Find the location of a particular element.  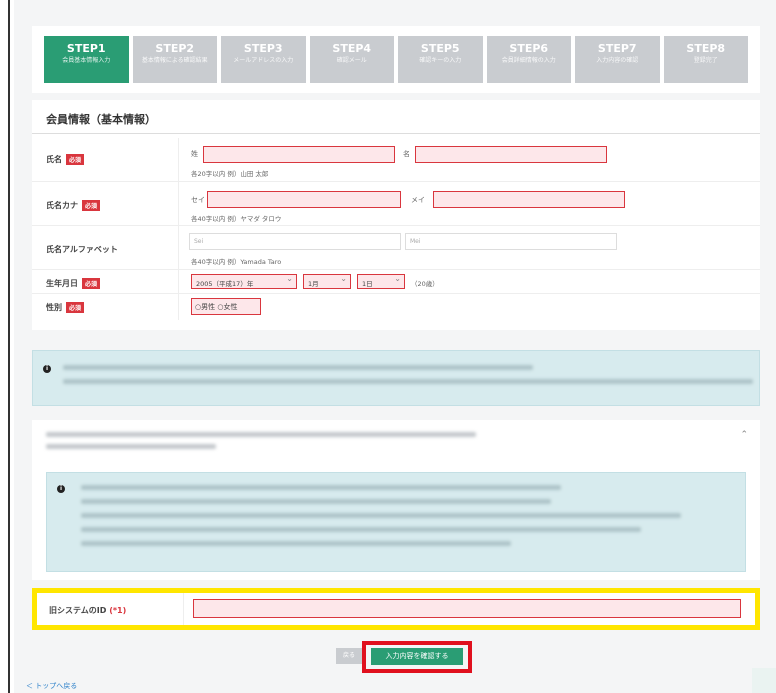

kana-label: 氏名カナ 必須 is located at coordinates (73, 205).